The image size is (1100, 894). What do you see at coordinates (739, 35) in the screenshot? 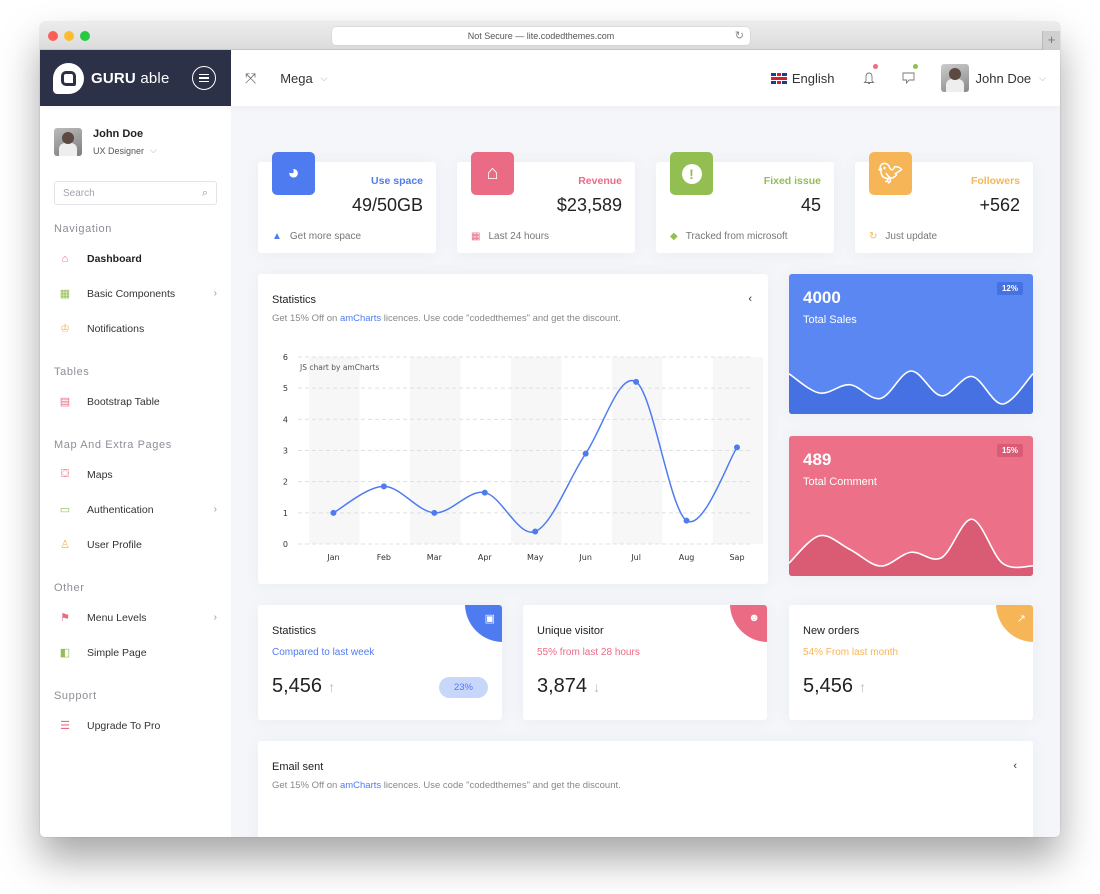
I see `reload-icon: ↻` at bounding box center [739, 35].